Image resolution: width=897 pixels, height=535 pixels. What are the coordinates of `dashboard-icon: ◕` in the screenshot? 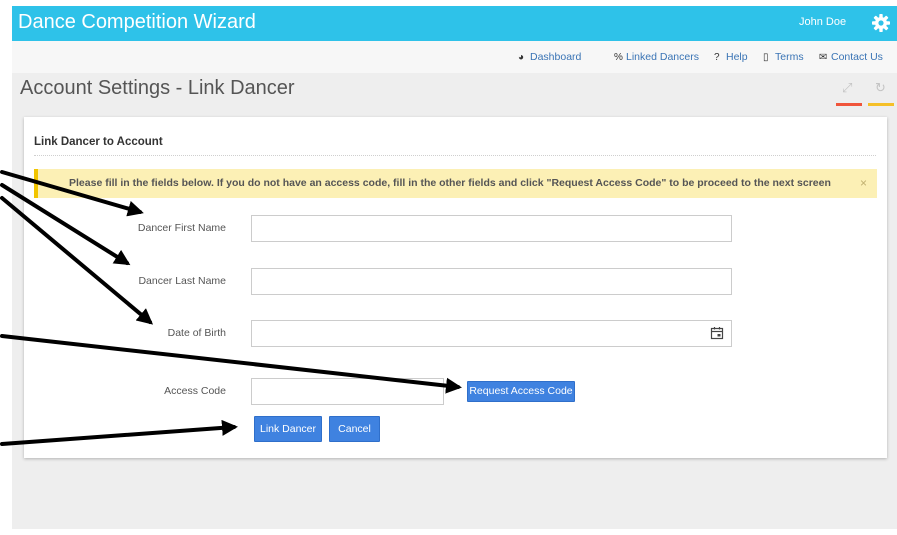 It's located at (521, 57).